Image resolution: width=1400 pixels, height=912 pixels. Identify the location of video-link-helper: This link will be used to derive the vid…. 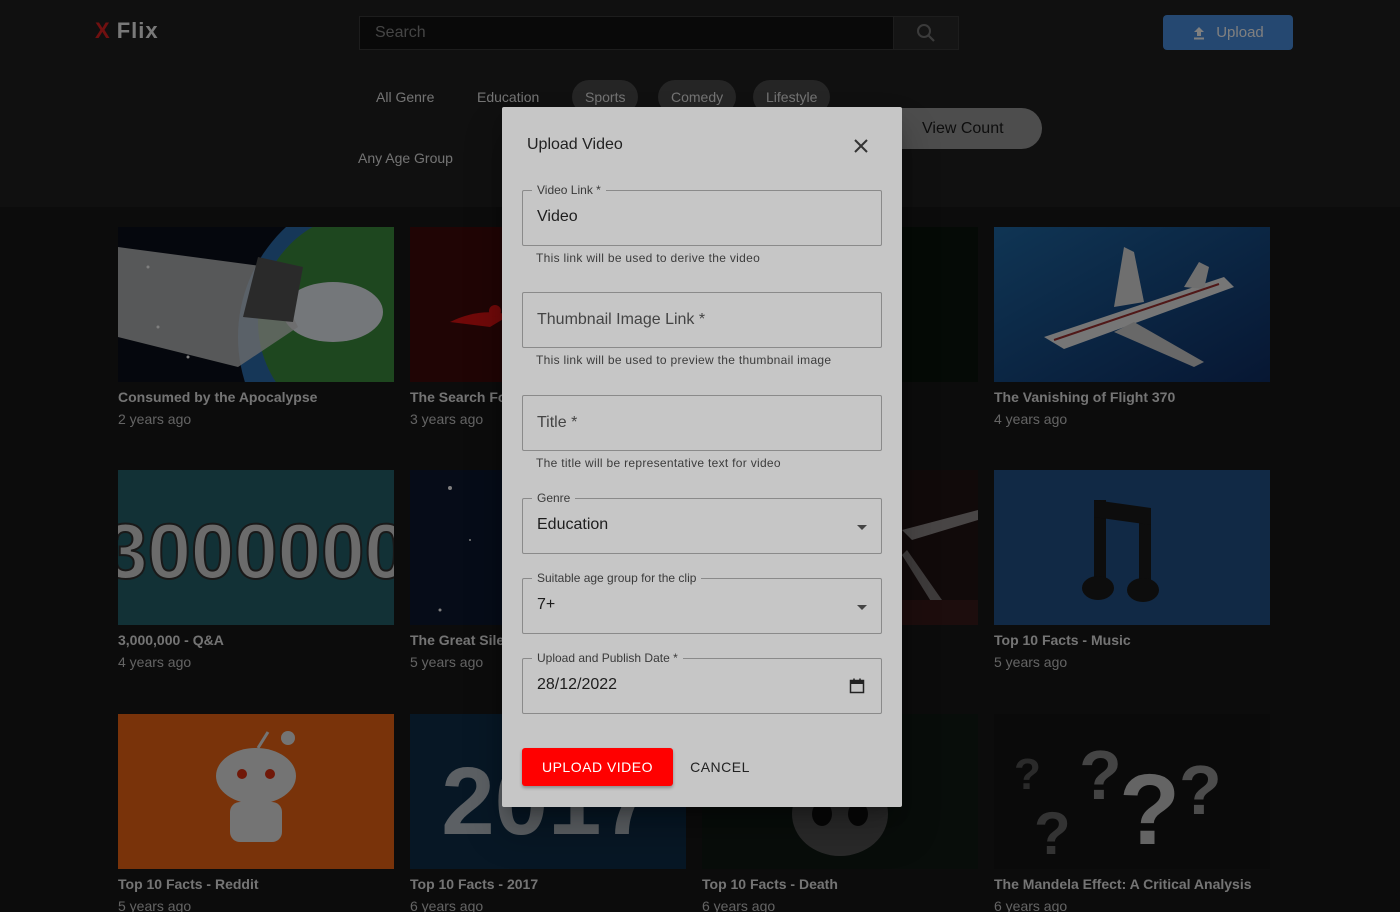
(648, 258).